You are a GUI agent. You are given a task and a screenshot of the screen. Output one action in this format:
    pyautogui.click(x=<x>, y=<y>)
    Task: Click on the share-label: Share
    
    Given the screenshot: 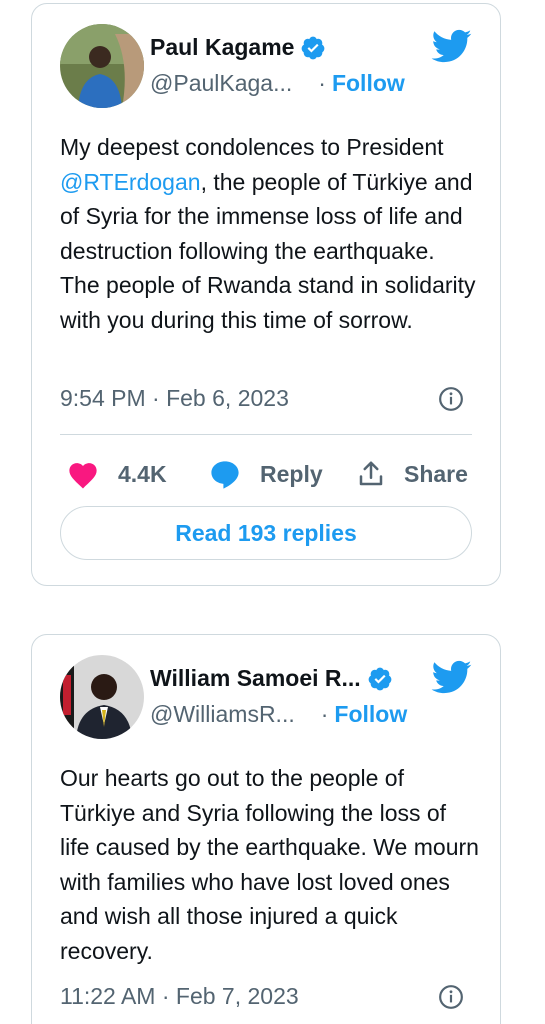 What is the action you would take?
    pyautogui.click(x=436, y=473)
    